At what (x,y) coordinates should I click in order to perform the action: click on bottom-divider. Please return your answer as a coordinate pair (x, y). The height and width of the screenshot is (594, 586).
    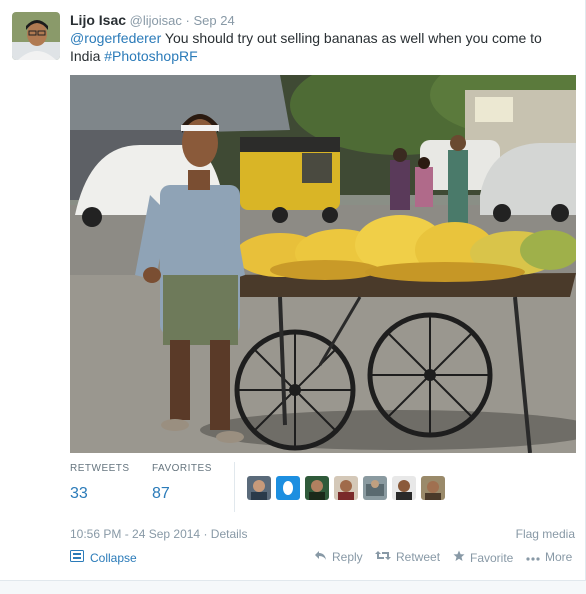
    Looking at the image, I should click on (293, 587).